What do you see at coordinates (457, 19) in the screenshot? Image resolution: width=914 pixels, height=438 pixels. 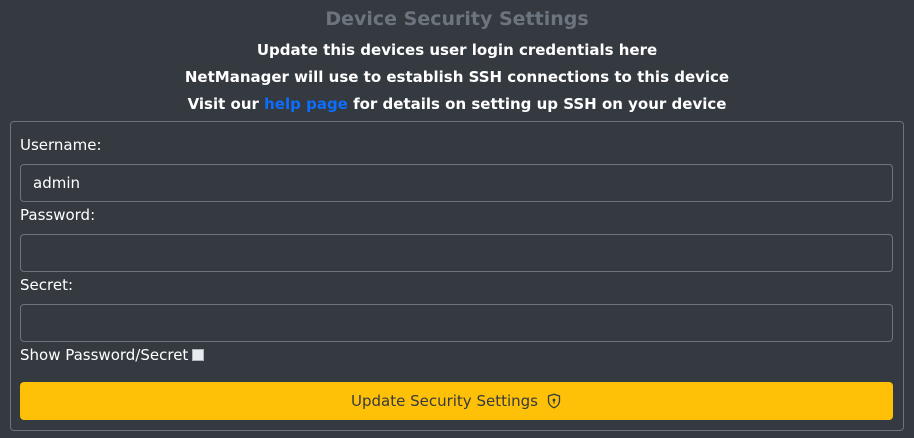 I see `page-title: Device Security Settings` at bounding box center [457, 19].